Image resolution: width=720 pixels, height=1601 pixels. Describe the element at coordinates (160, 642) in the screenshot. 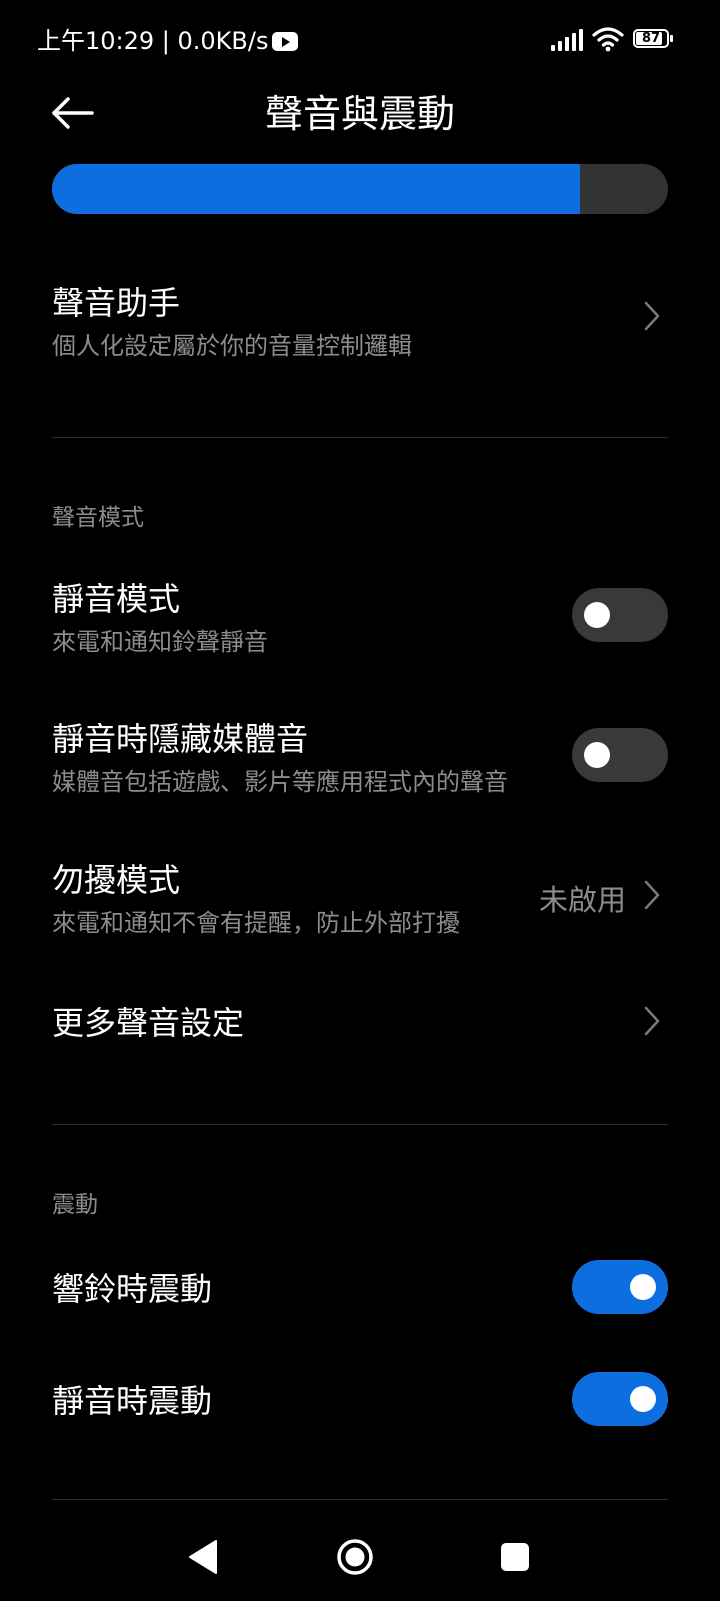

I see `silent-mode-subtitle: 來電和通知鈴聲靜音` at that location.